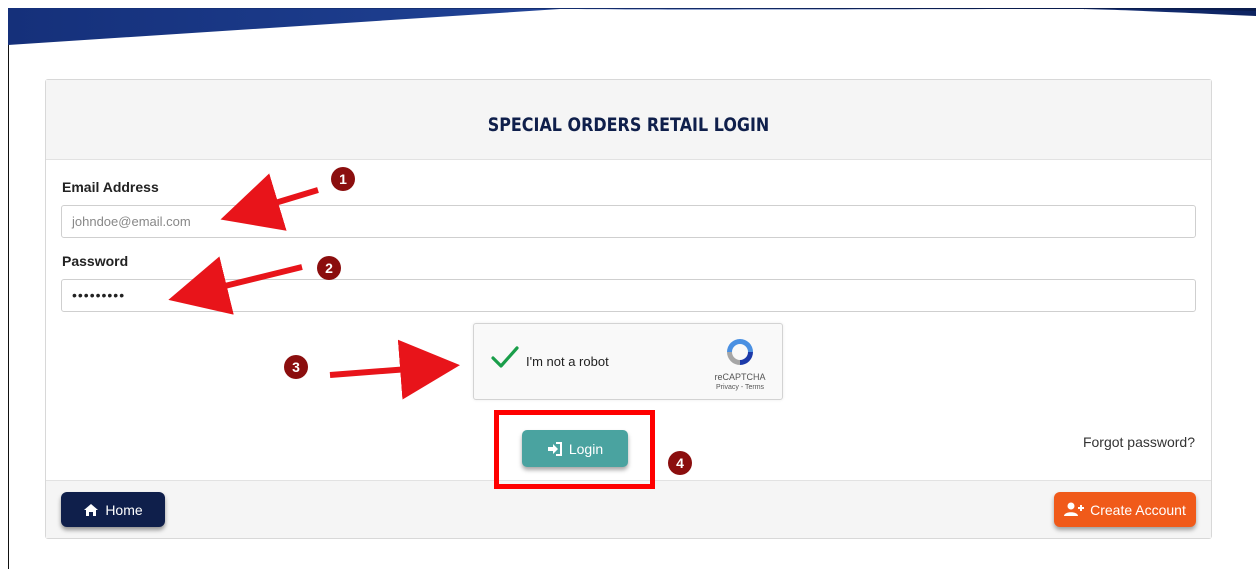 This screenshot has height=569, width=1256. Describe the element at coordinates (740, 387) in the screenshot. I see `recaptcha-terms: Privacy - Terms` at that location.